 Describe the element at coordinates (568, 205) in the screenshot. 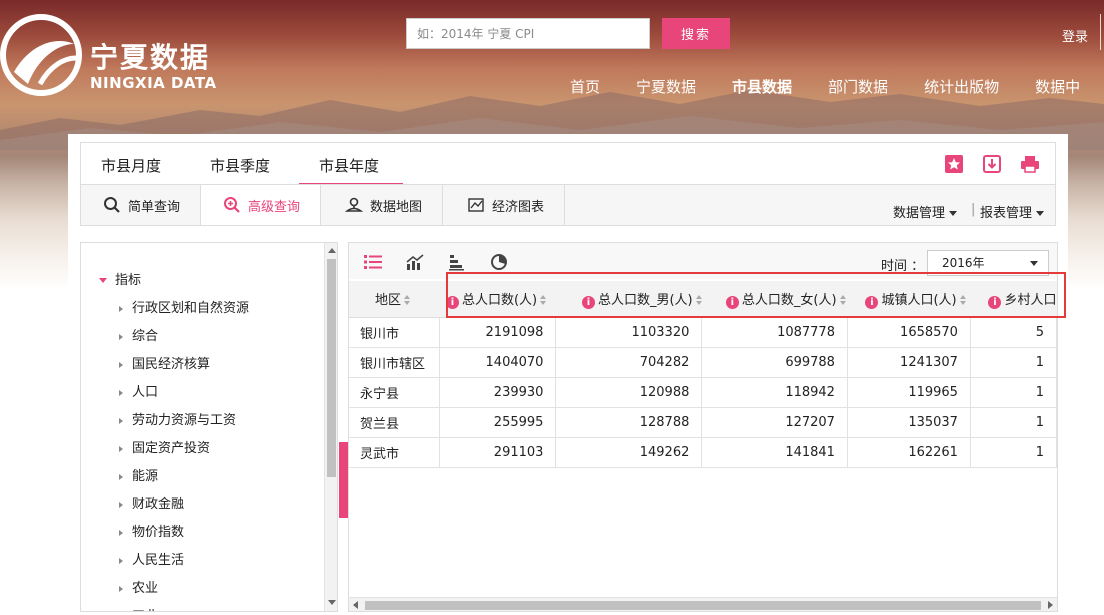

I see `query-toolbar: 简单查询 高级查询 数据地图 经济图表 数据管理 | 报表管理` at that location.